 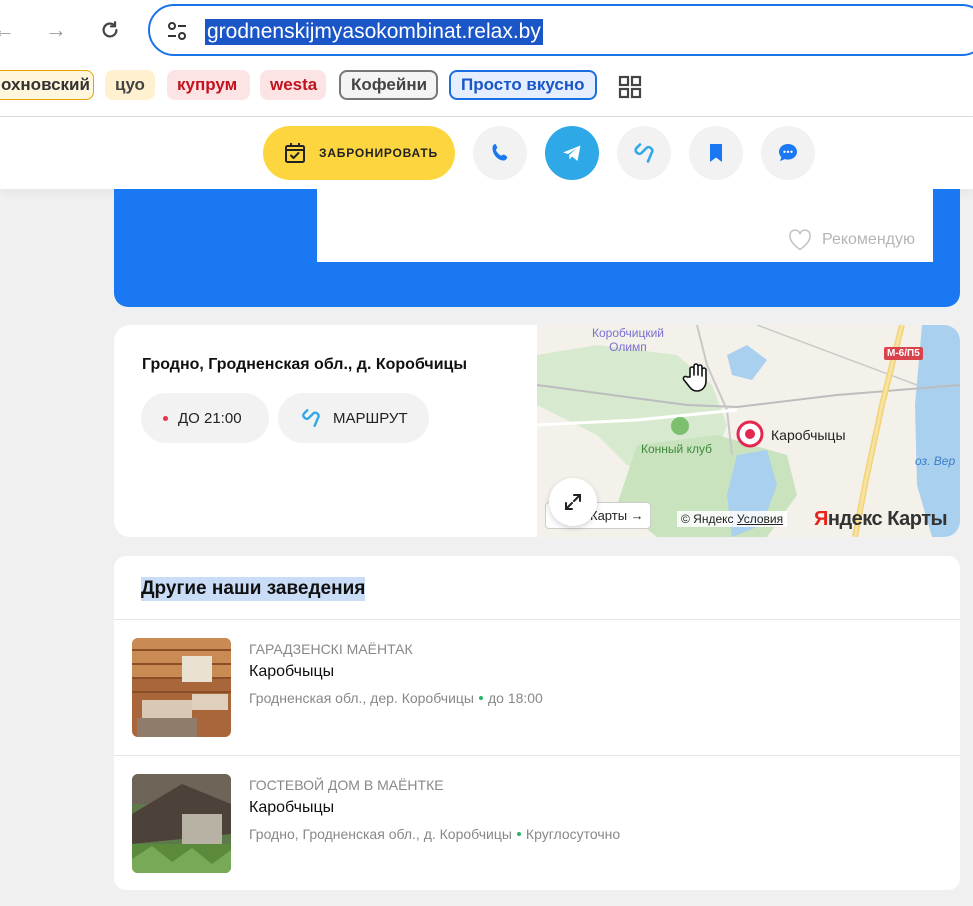 I want to click on hand-cursor-icon, so click(x=694, y=377).